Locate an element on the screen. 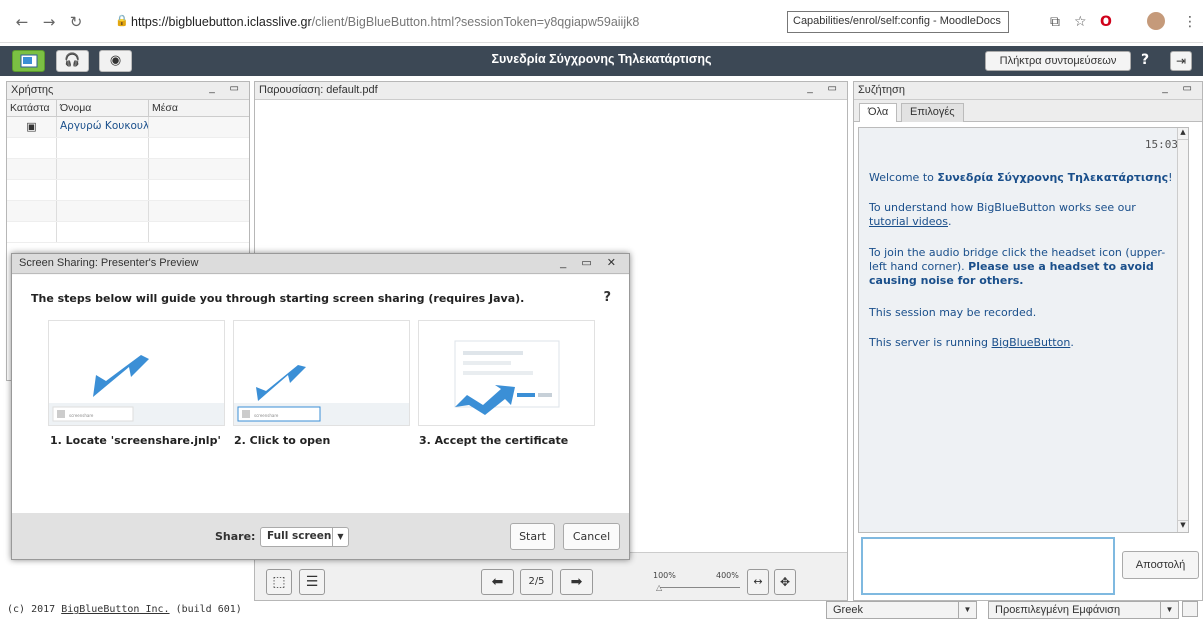 The image size is (1203, 619). help-button: ? is located at coordinates (1145, 60).